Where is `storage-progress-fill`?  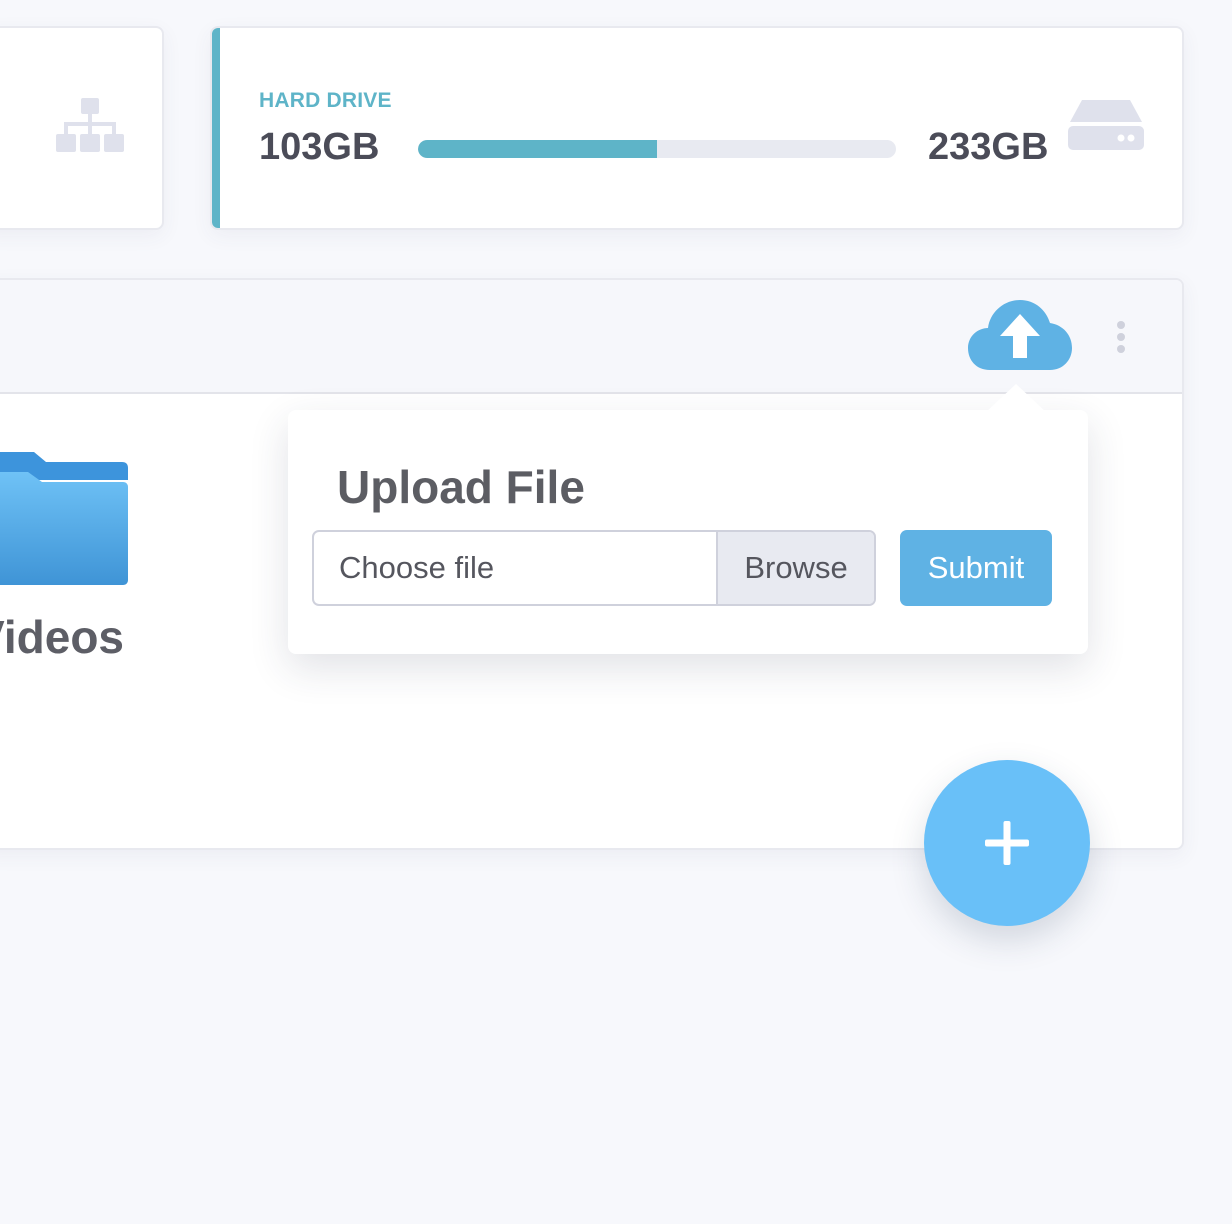 storage-progress-fill is located at coordinates (537, 149).